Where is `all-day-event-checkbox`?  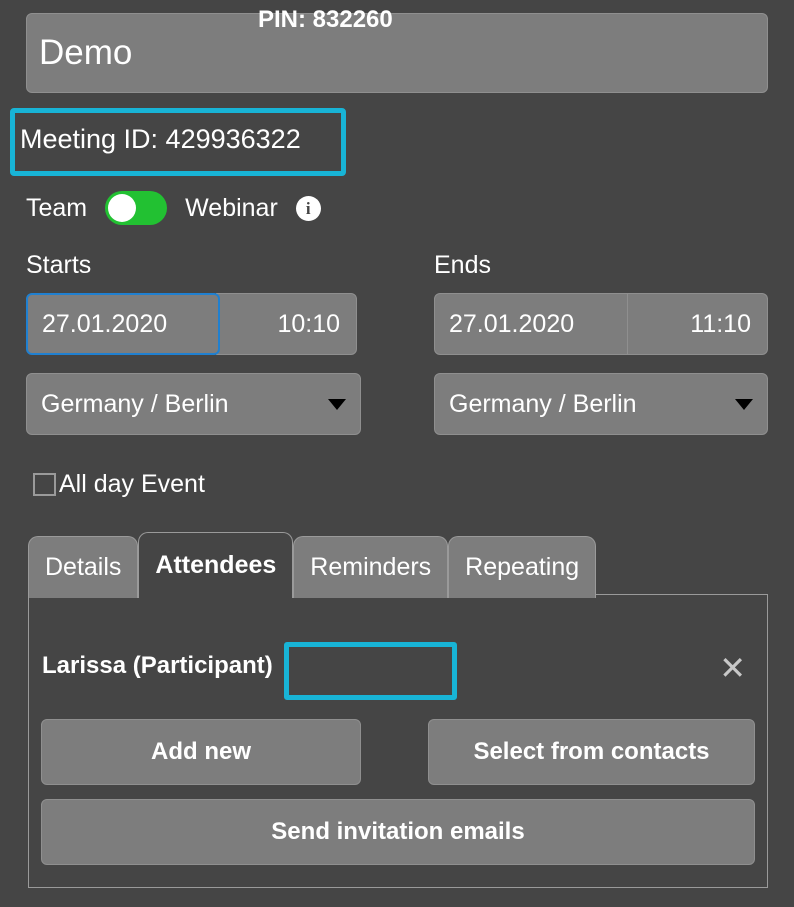 all-day-event-checkbox is located at coordinates (44, 484).